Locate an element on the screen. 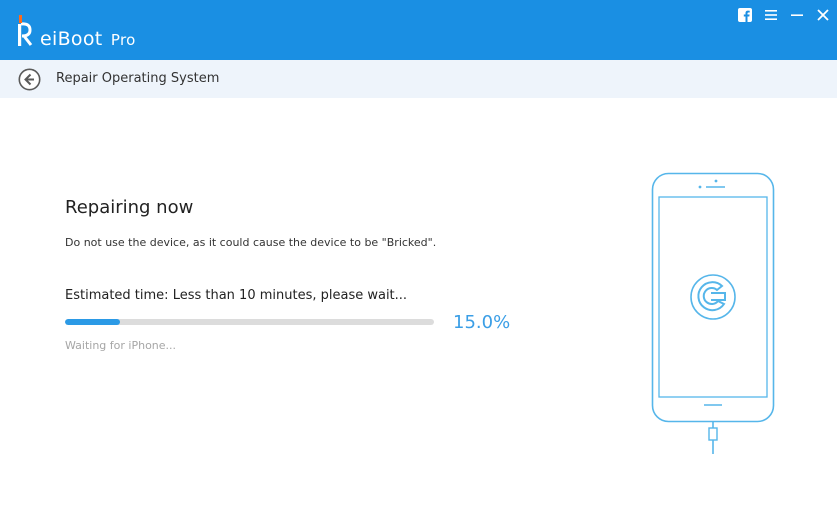  close-icon is located at coordinates (823, 15).